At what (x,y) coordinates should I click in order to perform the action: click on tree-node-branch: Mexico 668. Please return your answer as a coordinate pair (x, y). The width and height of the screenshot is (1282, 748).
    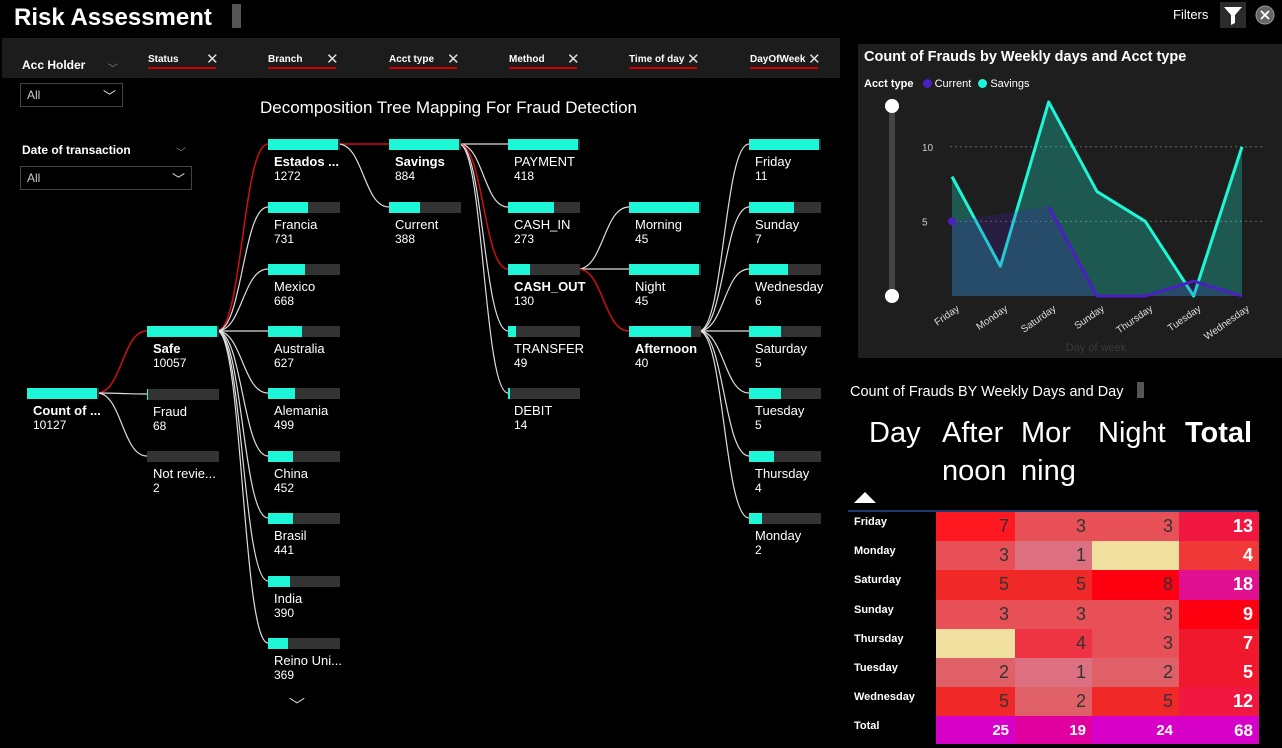
    Looking at the image, I should click on (304, 286).